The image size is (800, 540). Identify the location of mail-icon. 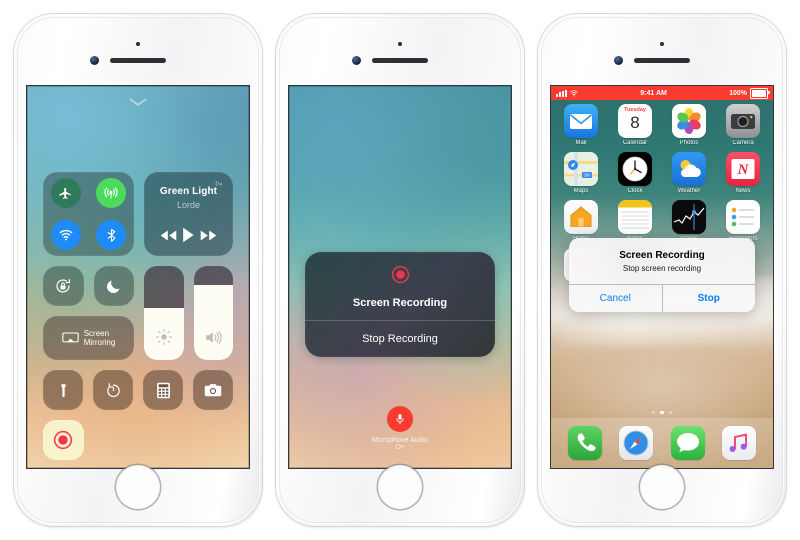
(581, 121).